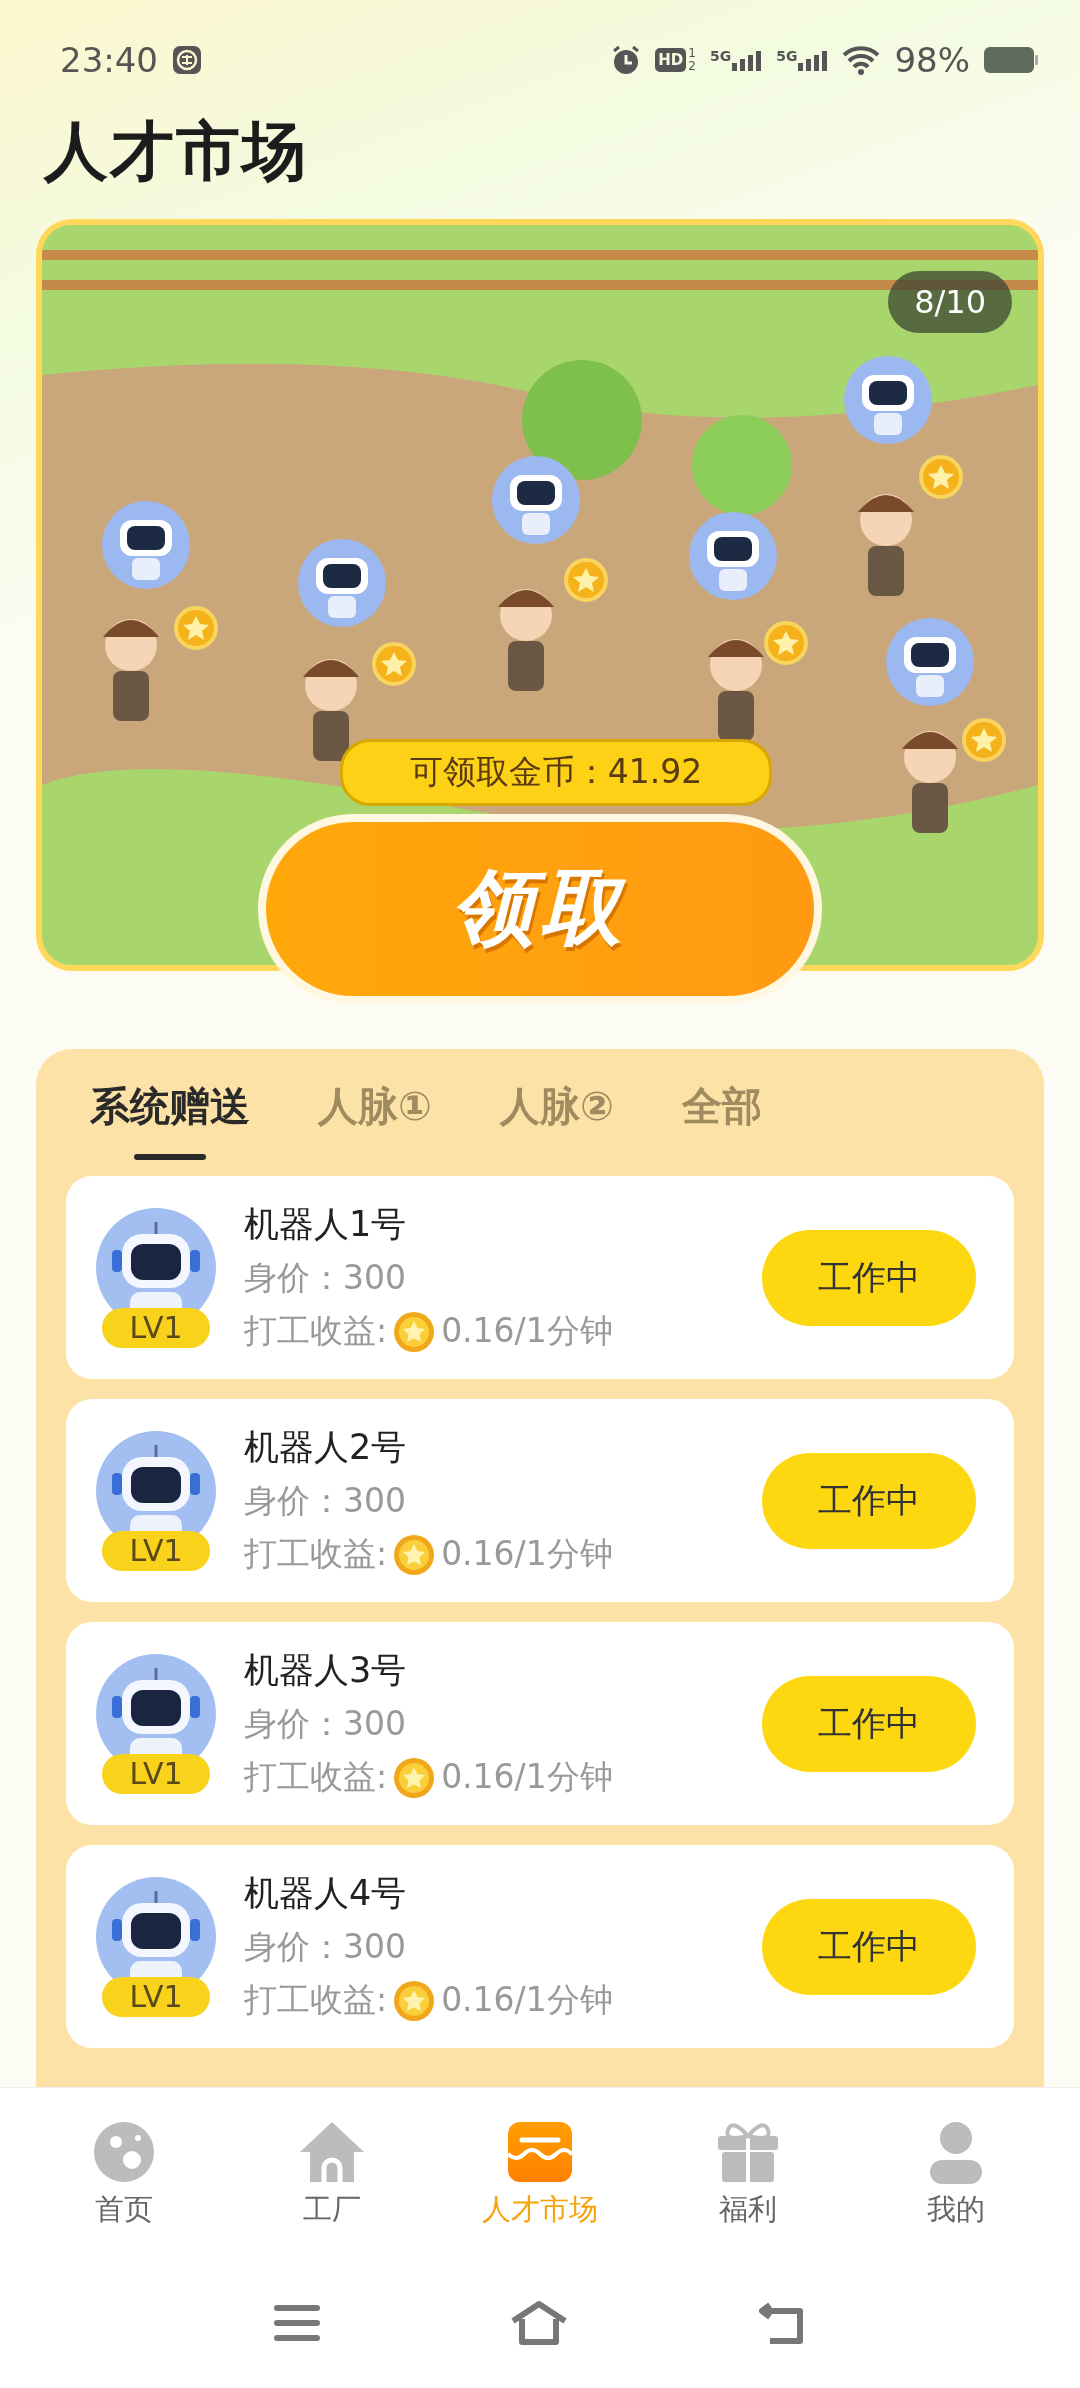 The width and height of the screenshot is (1080, 2388). What do you see at coordinates (332, 2173) in the screenshot?
I see `nav-tab: 工厂` at bounding box center [332, 2173].